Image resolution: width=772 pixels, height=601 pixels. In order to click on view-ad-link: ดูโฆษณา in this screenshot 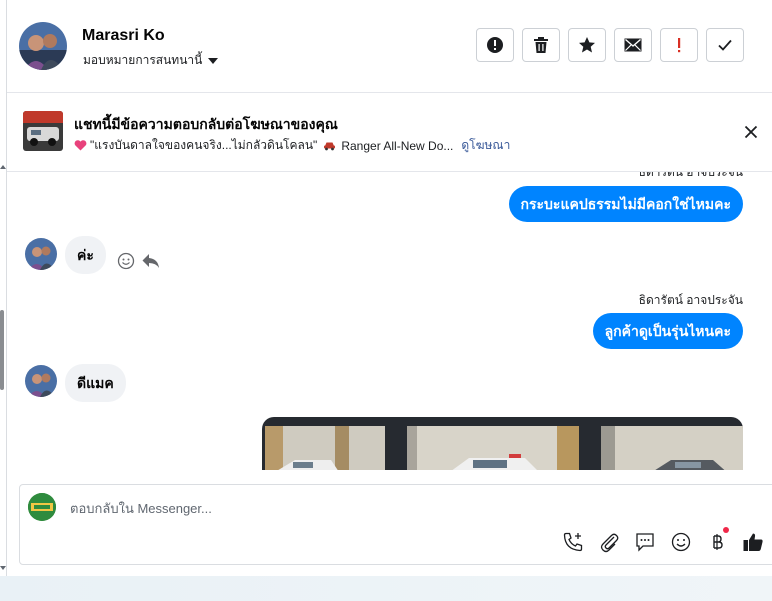, I will do `click(485, 145)`.